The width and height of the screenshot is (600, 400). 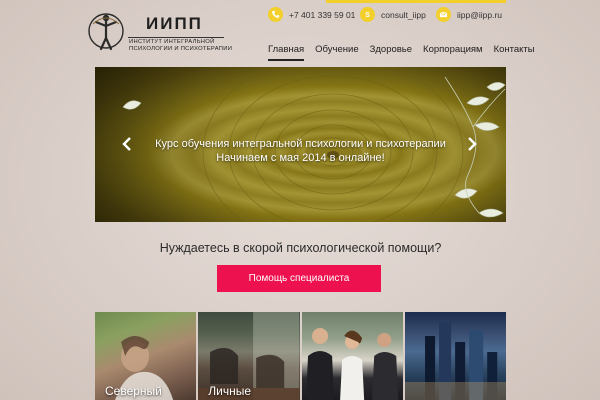 I want to click on slider-prev-button, so click(x=127, y=144).